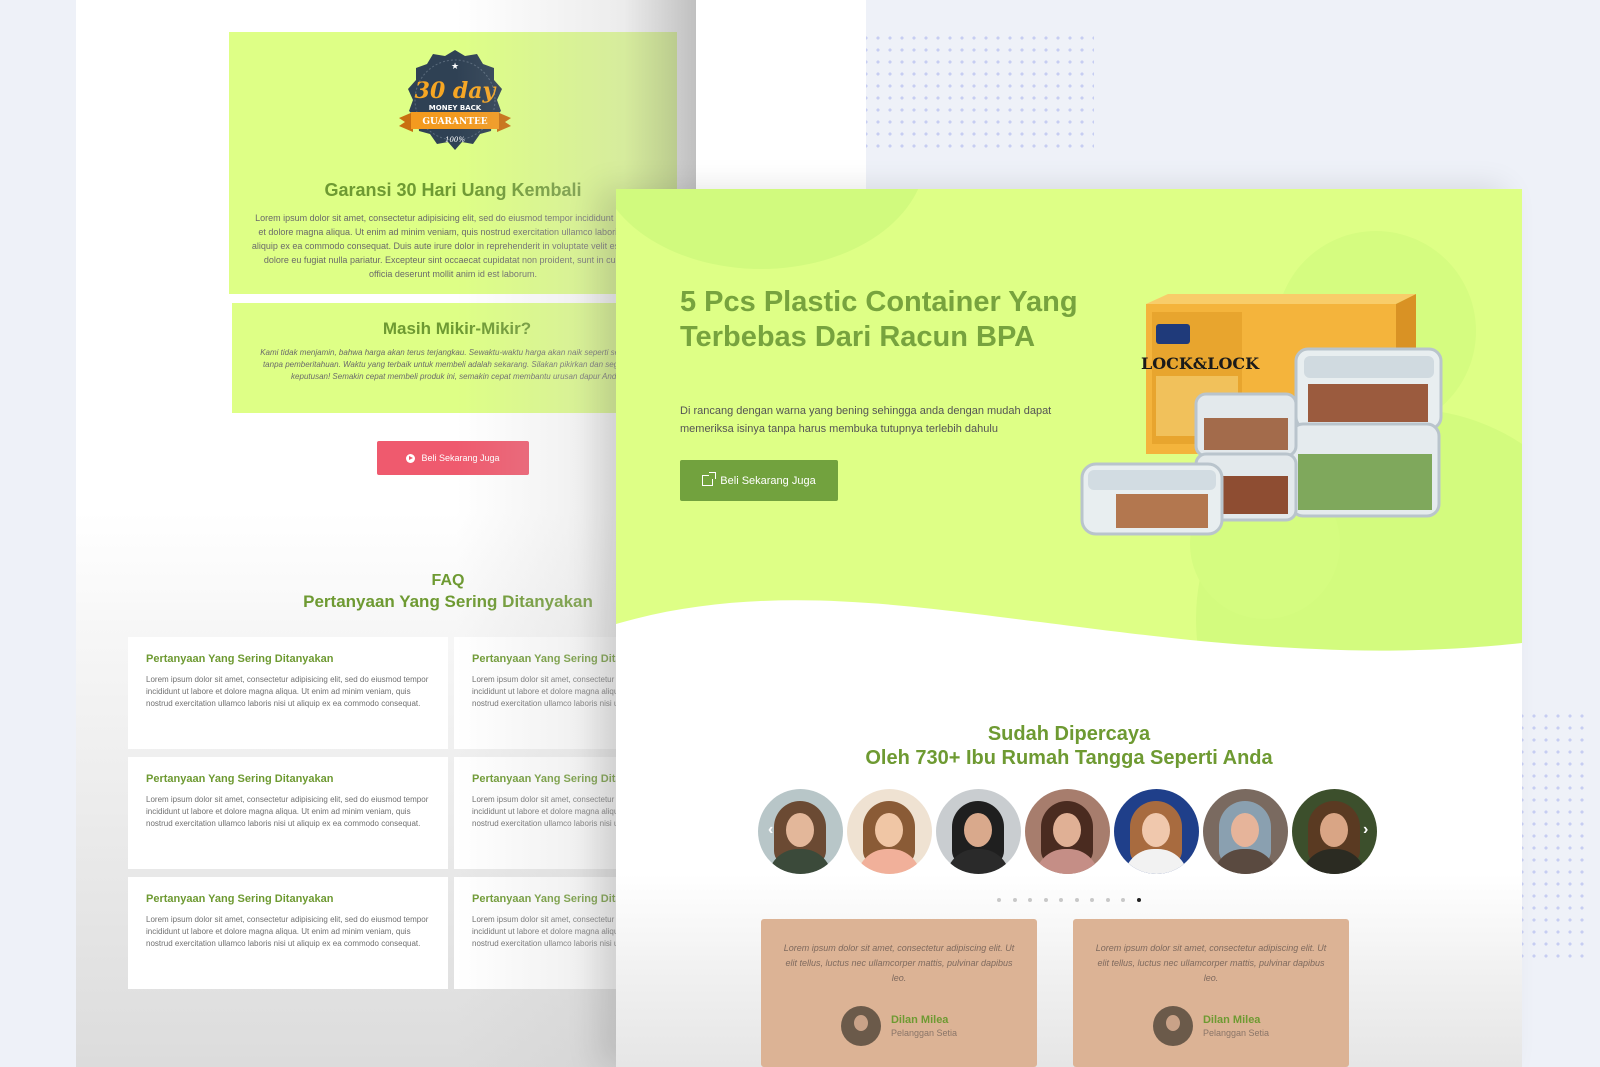  Describe the element at coordinates (1200, 363) in the screenshot. I see `product-brand: LOCK&LOCK` at that location.